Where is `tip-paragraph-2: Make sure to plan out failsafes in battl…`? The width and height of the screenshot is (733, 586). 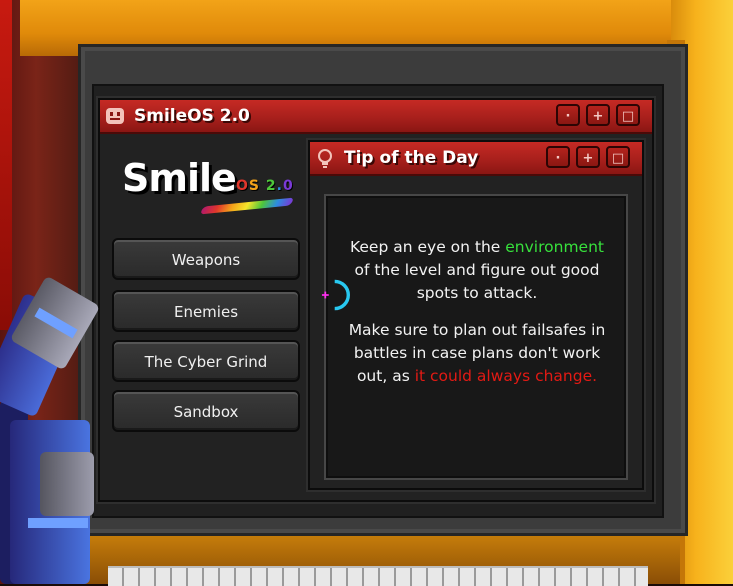 tip-paragraph-2: Make sure to plan out failsafes in battl… is located at coordinates (477, 353).